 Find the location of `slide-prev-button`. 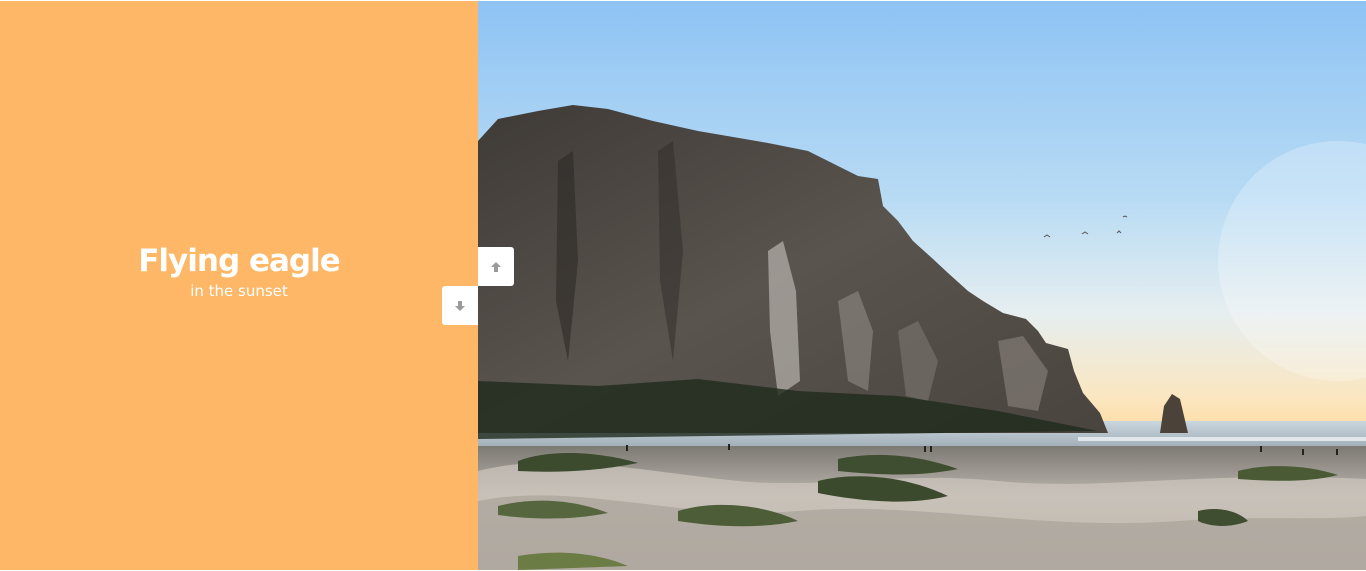

slide-prev-button is located at coordinates (496, 266).